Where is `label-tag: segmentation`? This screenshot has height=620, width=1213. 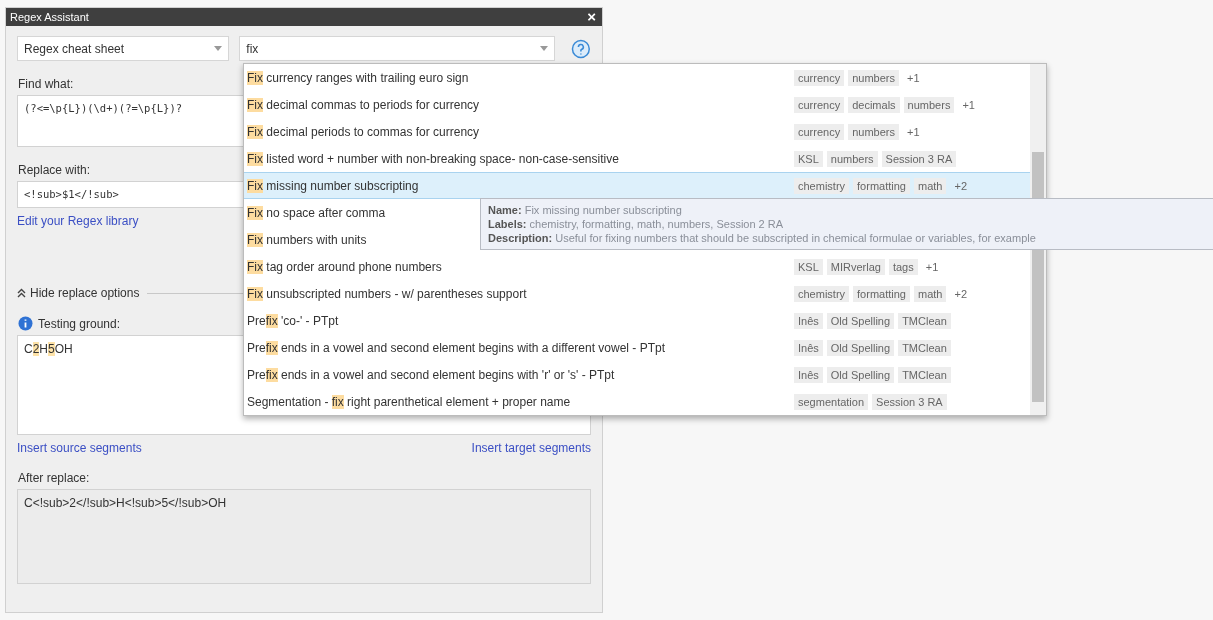
label-tag: segmentation is located at coordinates (831, 401).